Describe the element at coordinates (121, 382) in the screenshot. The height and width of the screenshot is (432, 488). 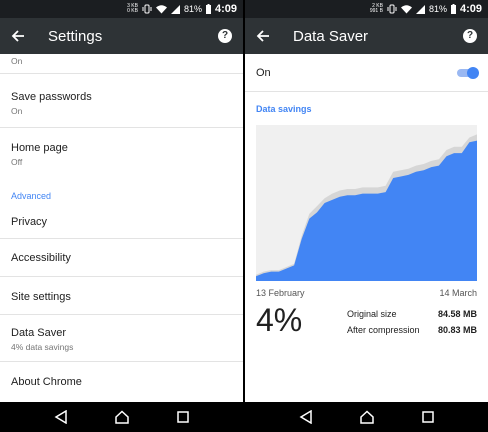
I see `settings-item-about-chrome: About Chrome` at that location.